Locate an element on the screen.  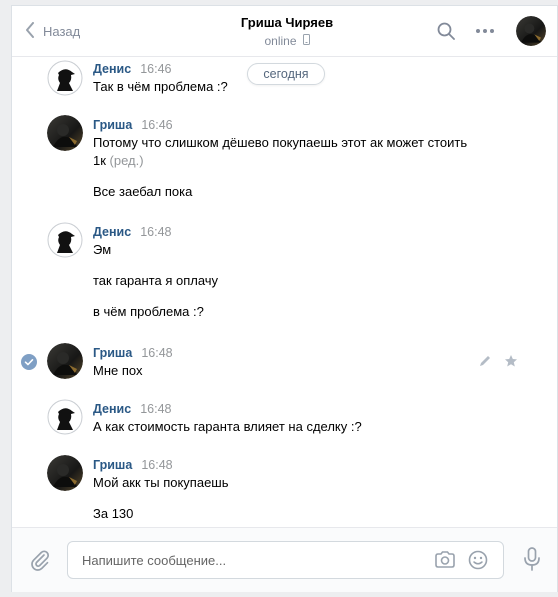
contact-status: online is located at coordinates (287, 41).